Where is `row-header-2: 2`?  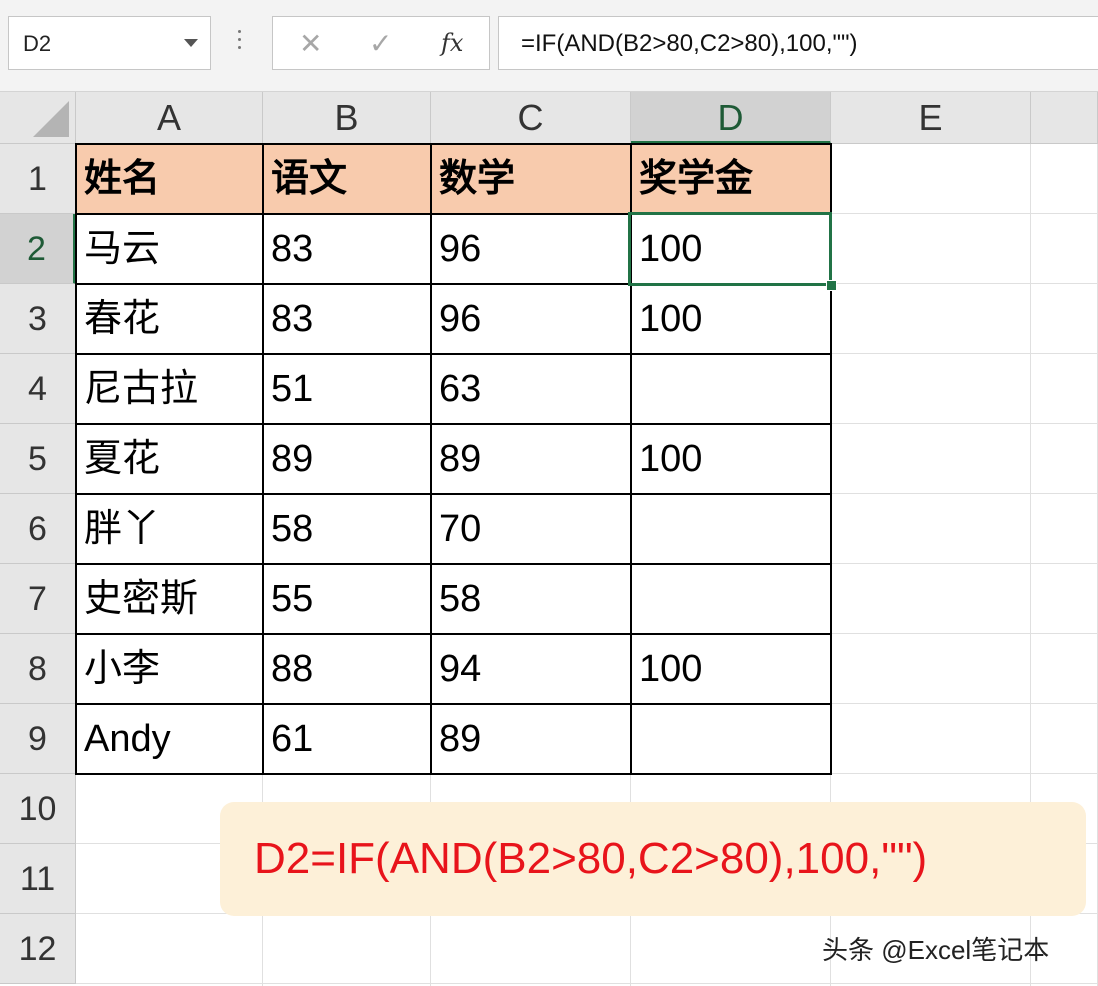 row-header-2: 2 is located at coordinates (38, 249).